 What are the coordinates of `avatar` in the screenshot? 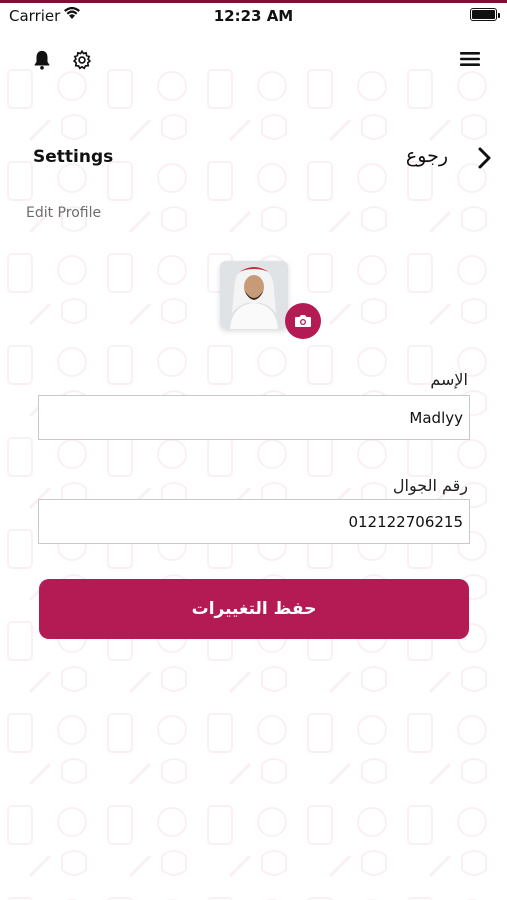 It's located at (254, 295).